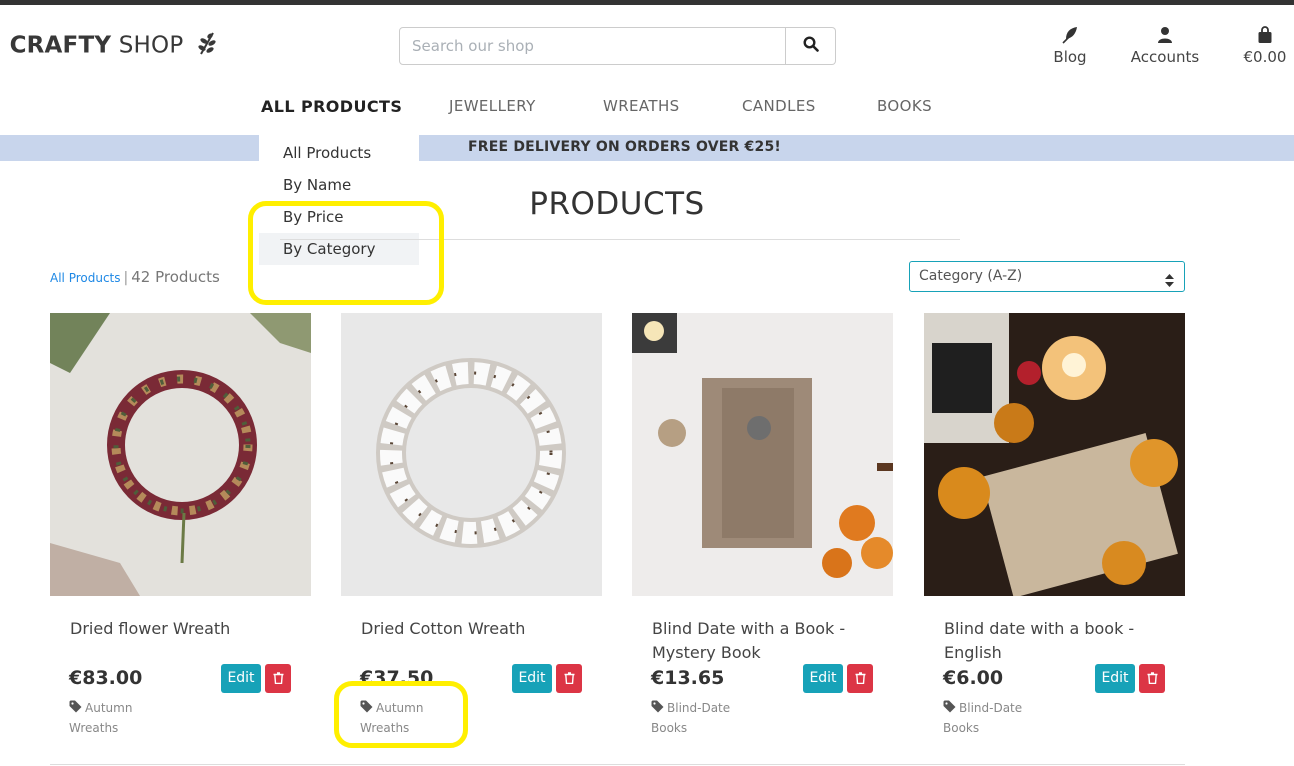 This screenshot has height=766, width=1294. Describe the element at coordinates (1265, 36) in the screenshot. I see `shopping-bag-icon` at that location.